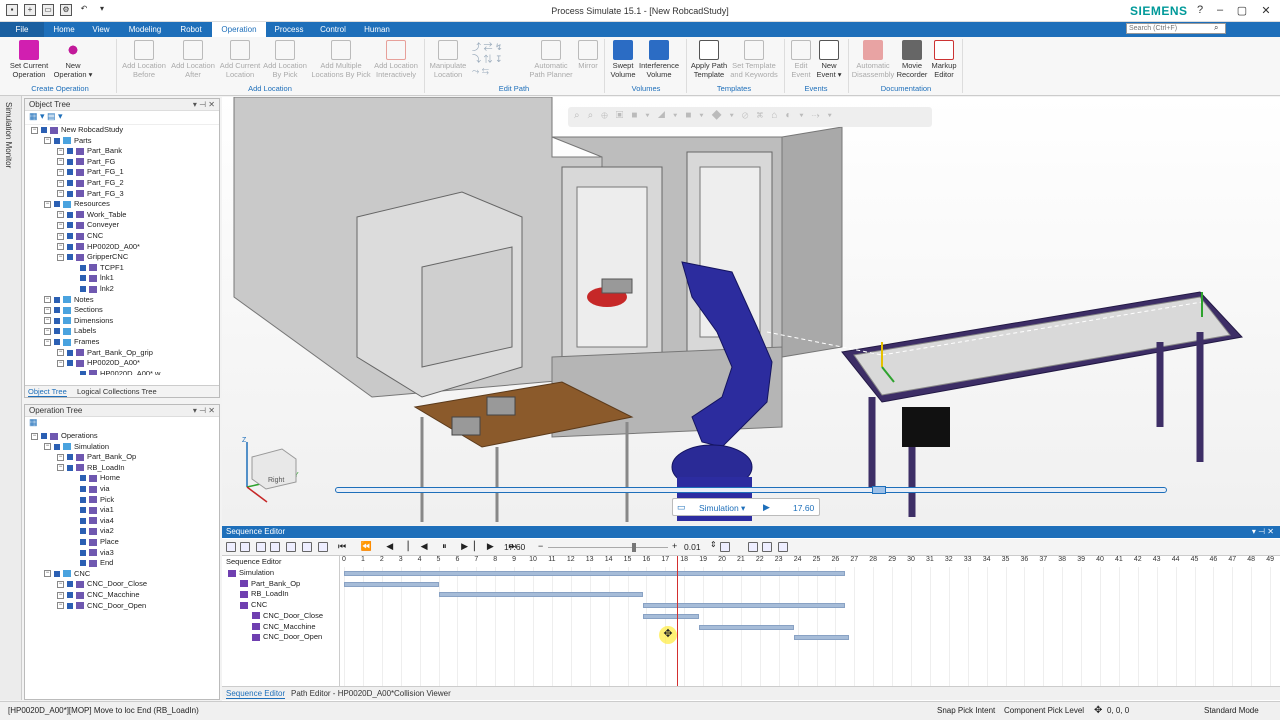  I want to click on view-cube-label: Right, so click(276, 480).